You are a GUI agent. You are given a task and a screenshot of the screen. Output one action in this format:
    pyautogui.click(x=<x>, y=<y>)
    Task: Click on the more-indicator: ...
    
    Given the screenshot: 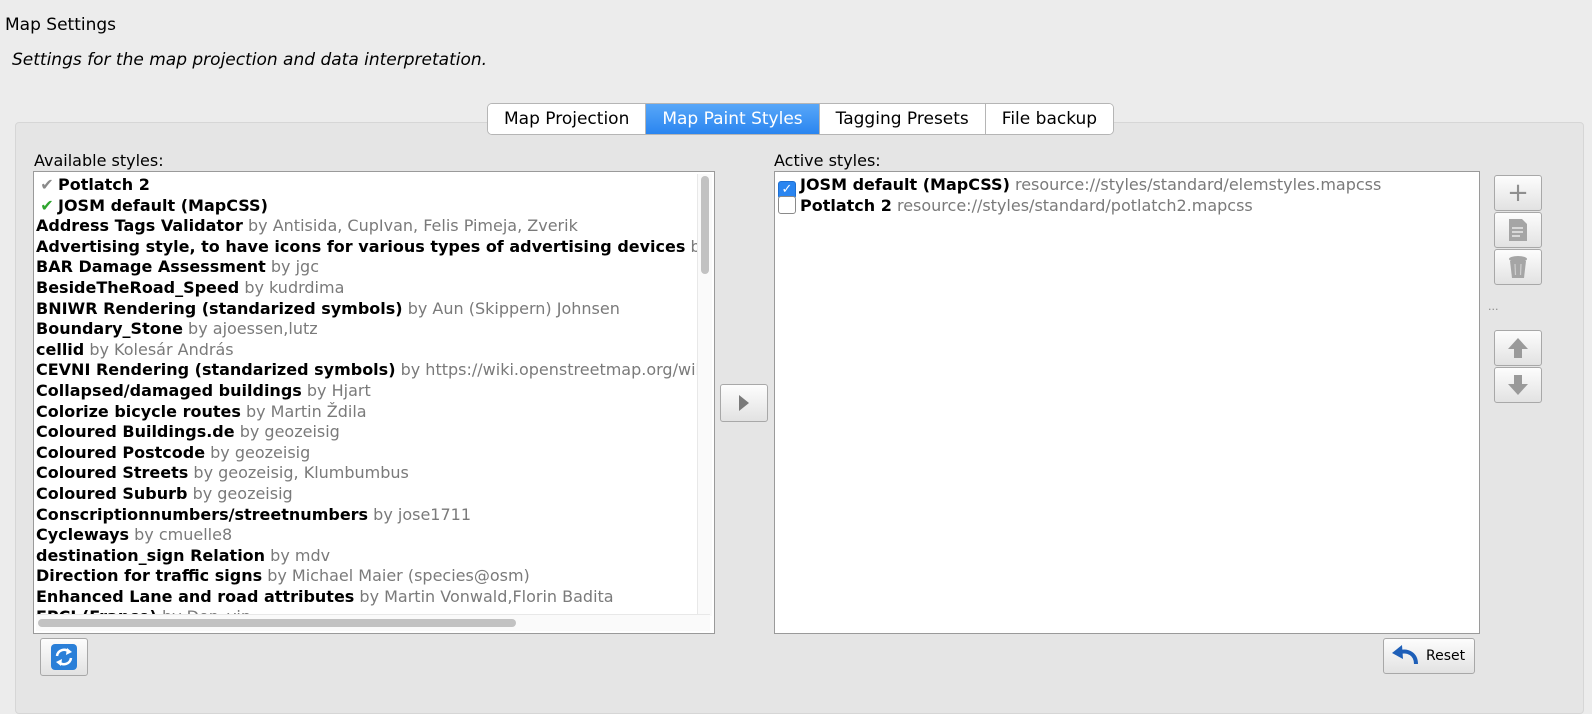 What is the action you would take?
    pyautogui.click(x=1493, y=306)
    